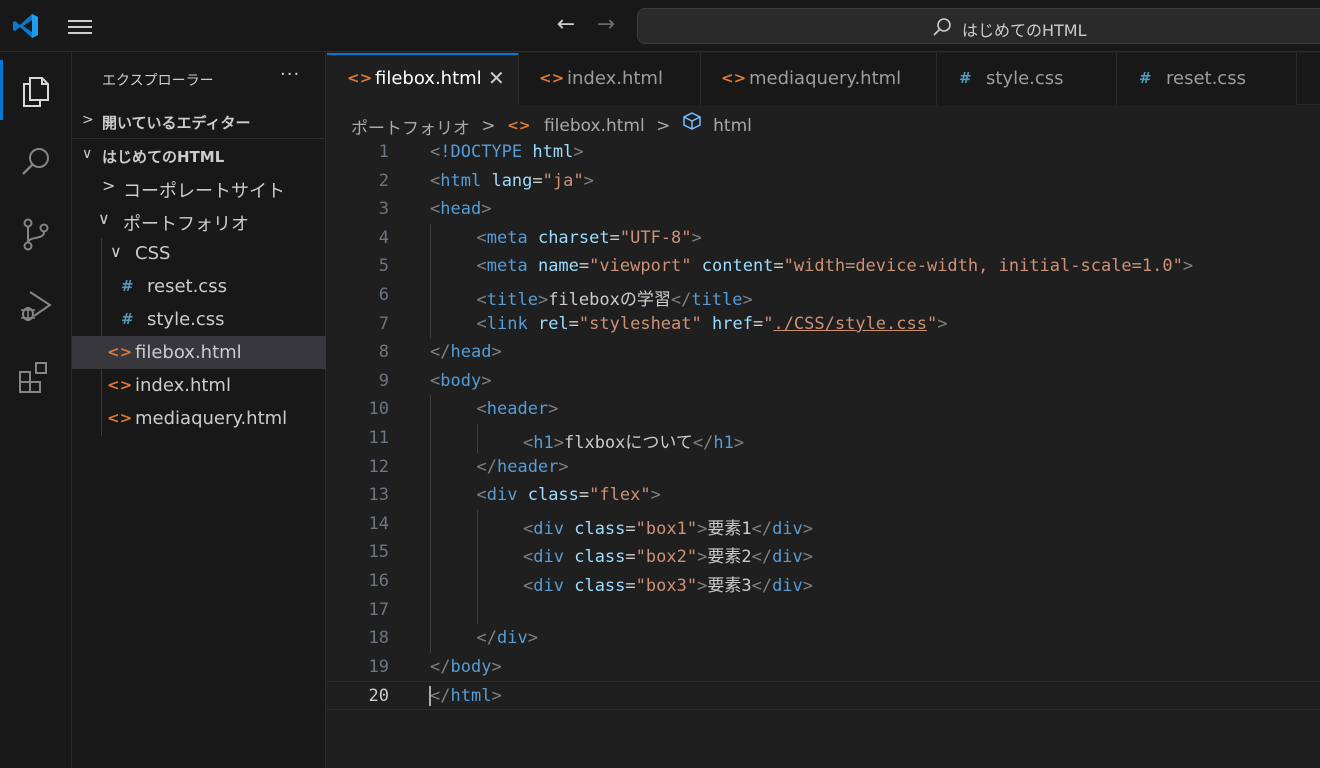  Describe the element at coordinates (36, 304) in the screenshot. I see `activity-run-debug` at that location.